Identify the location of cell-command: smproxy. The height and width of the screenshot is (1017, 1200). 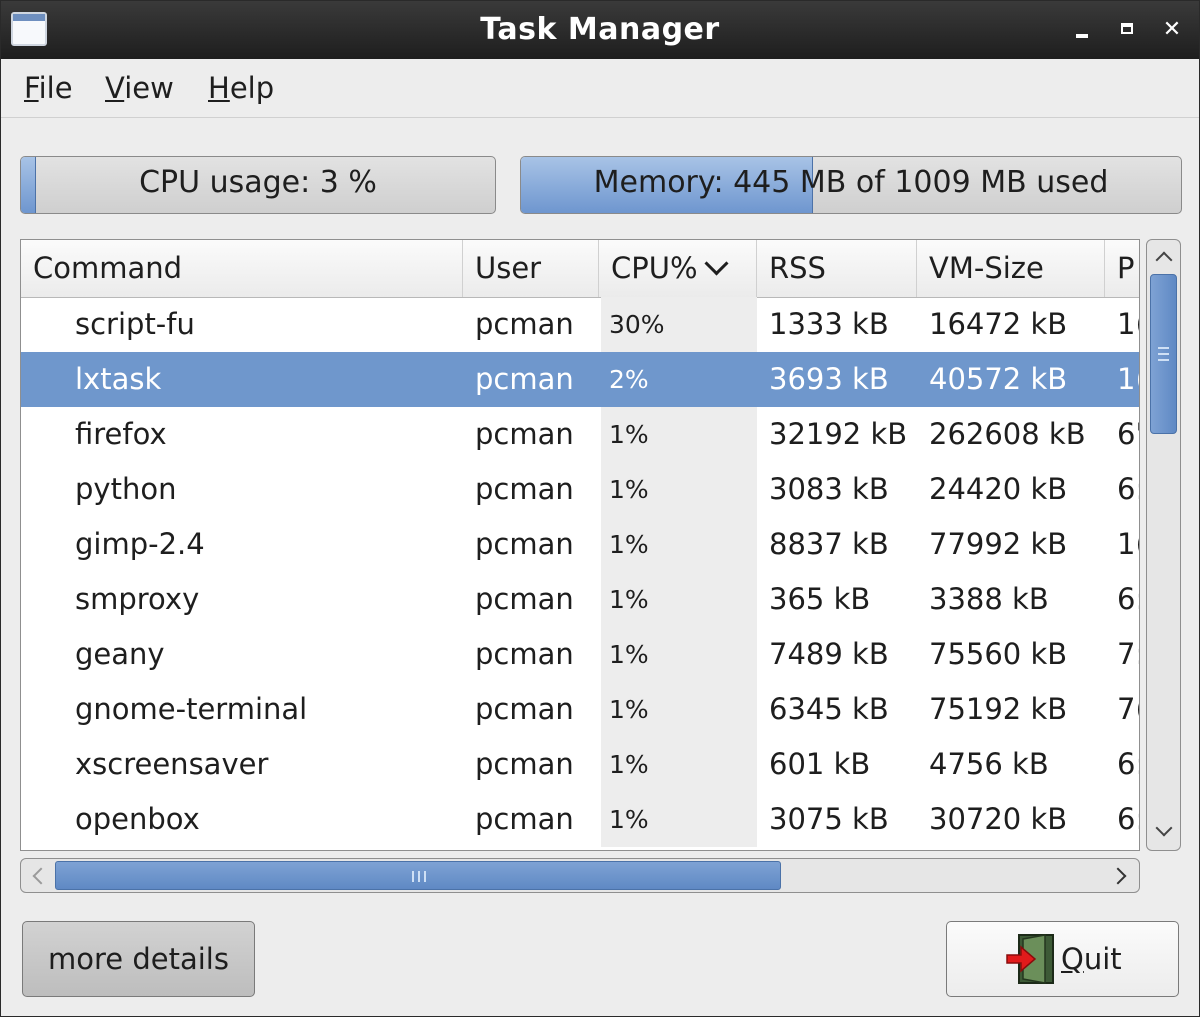
(137, 599).